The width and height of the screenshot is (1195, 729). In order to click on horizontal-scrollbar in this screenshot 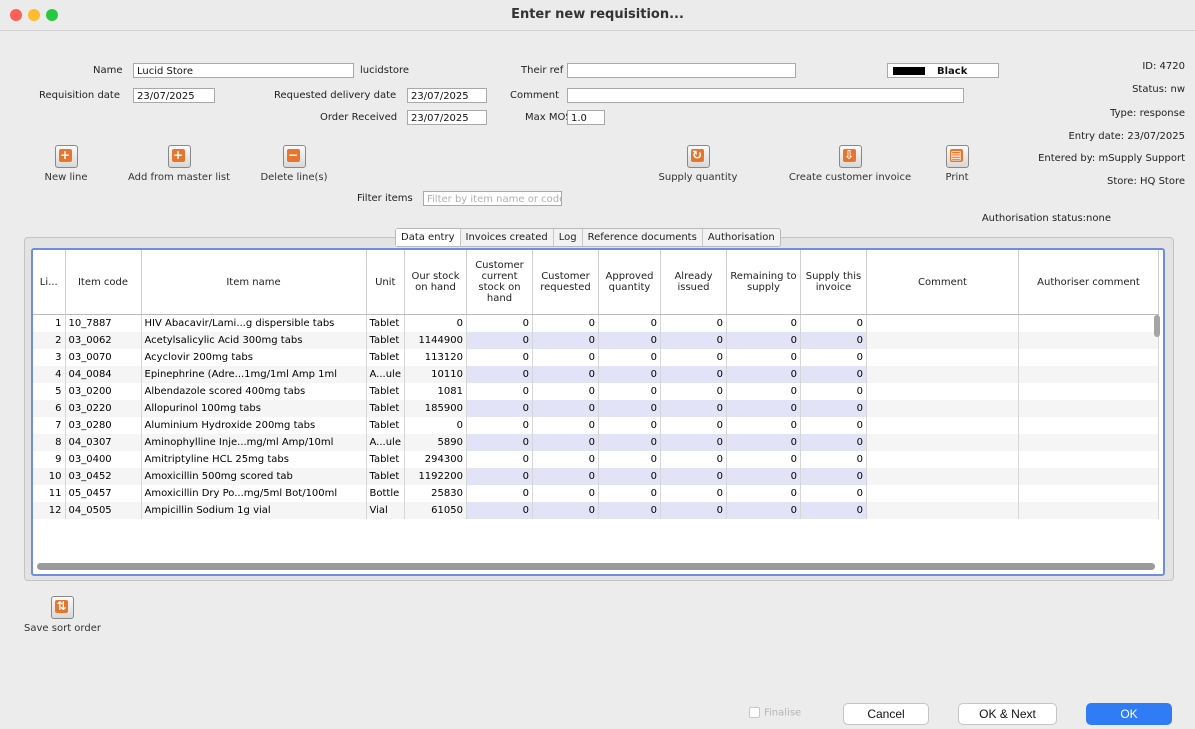, I will do `click(596, 566)`.